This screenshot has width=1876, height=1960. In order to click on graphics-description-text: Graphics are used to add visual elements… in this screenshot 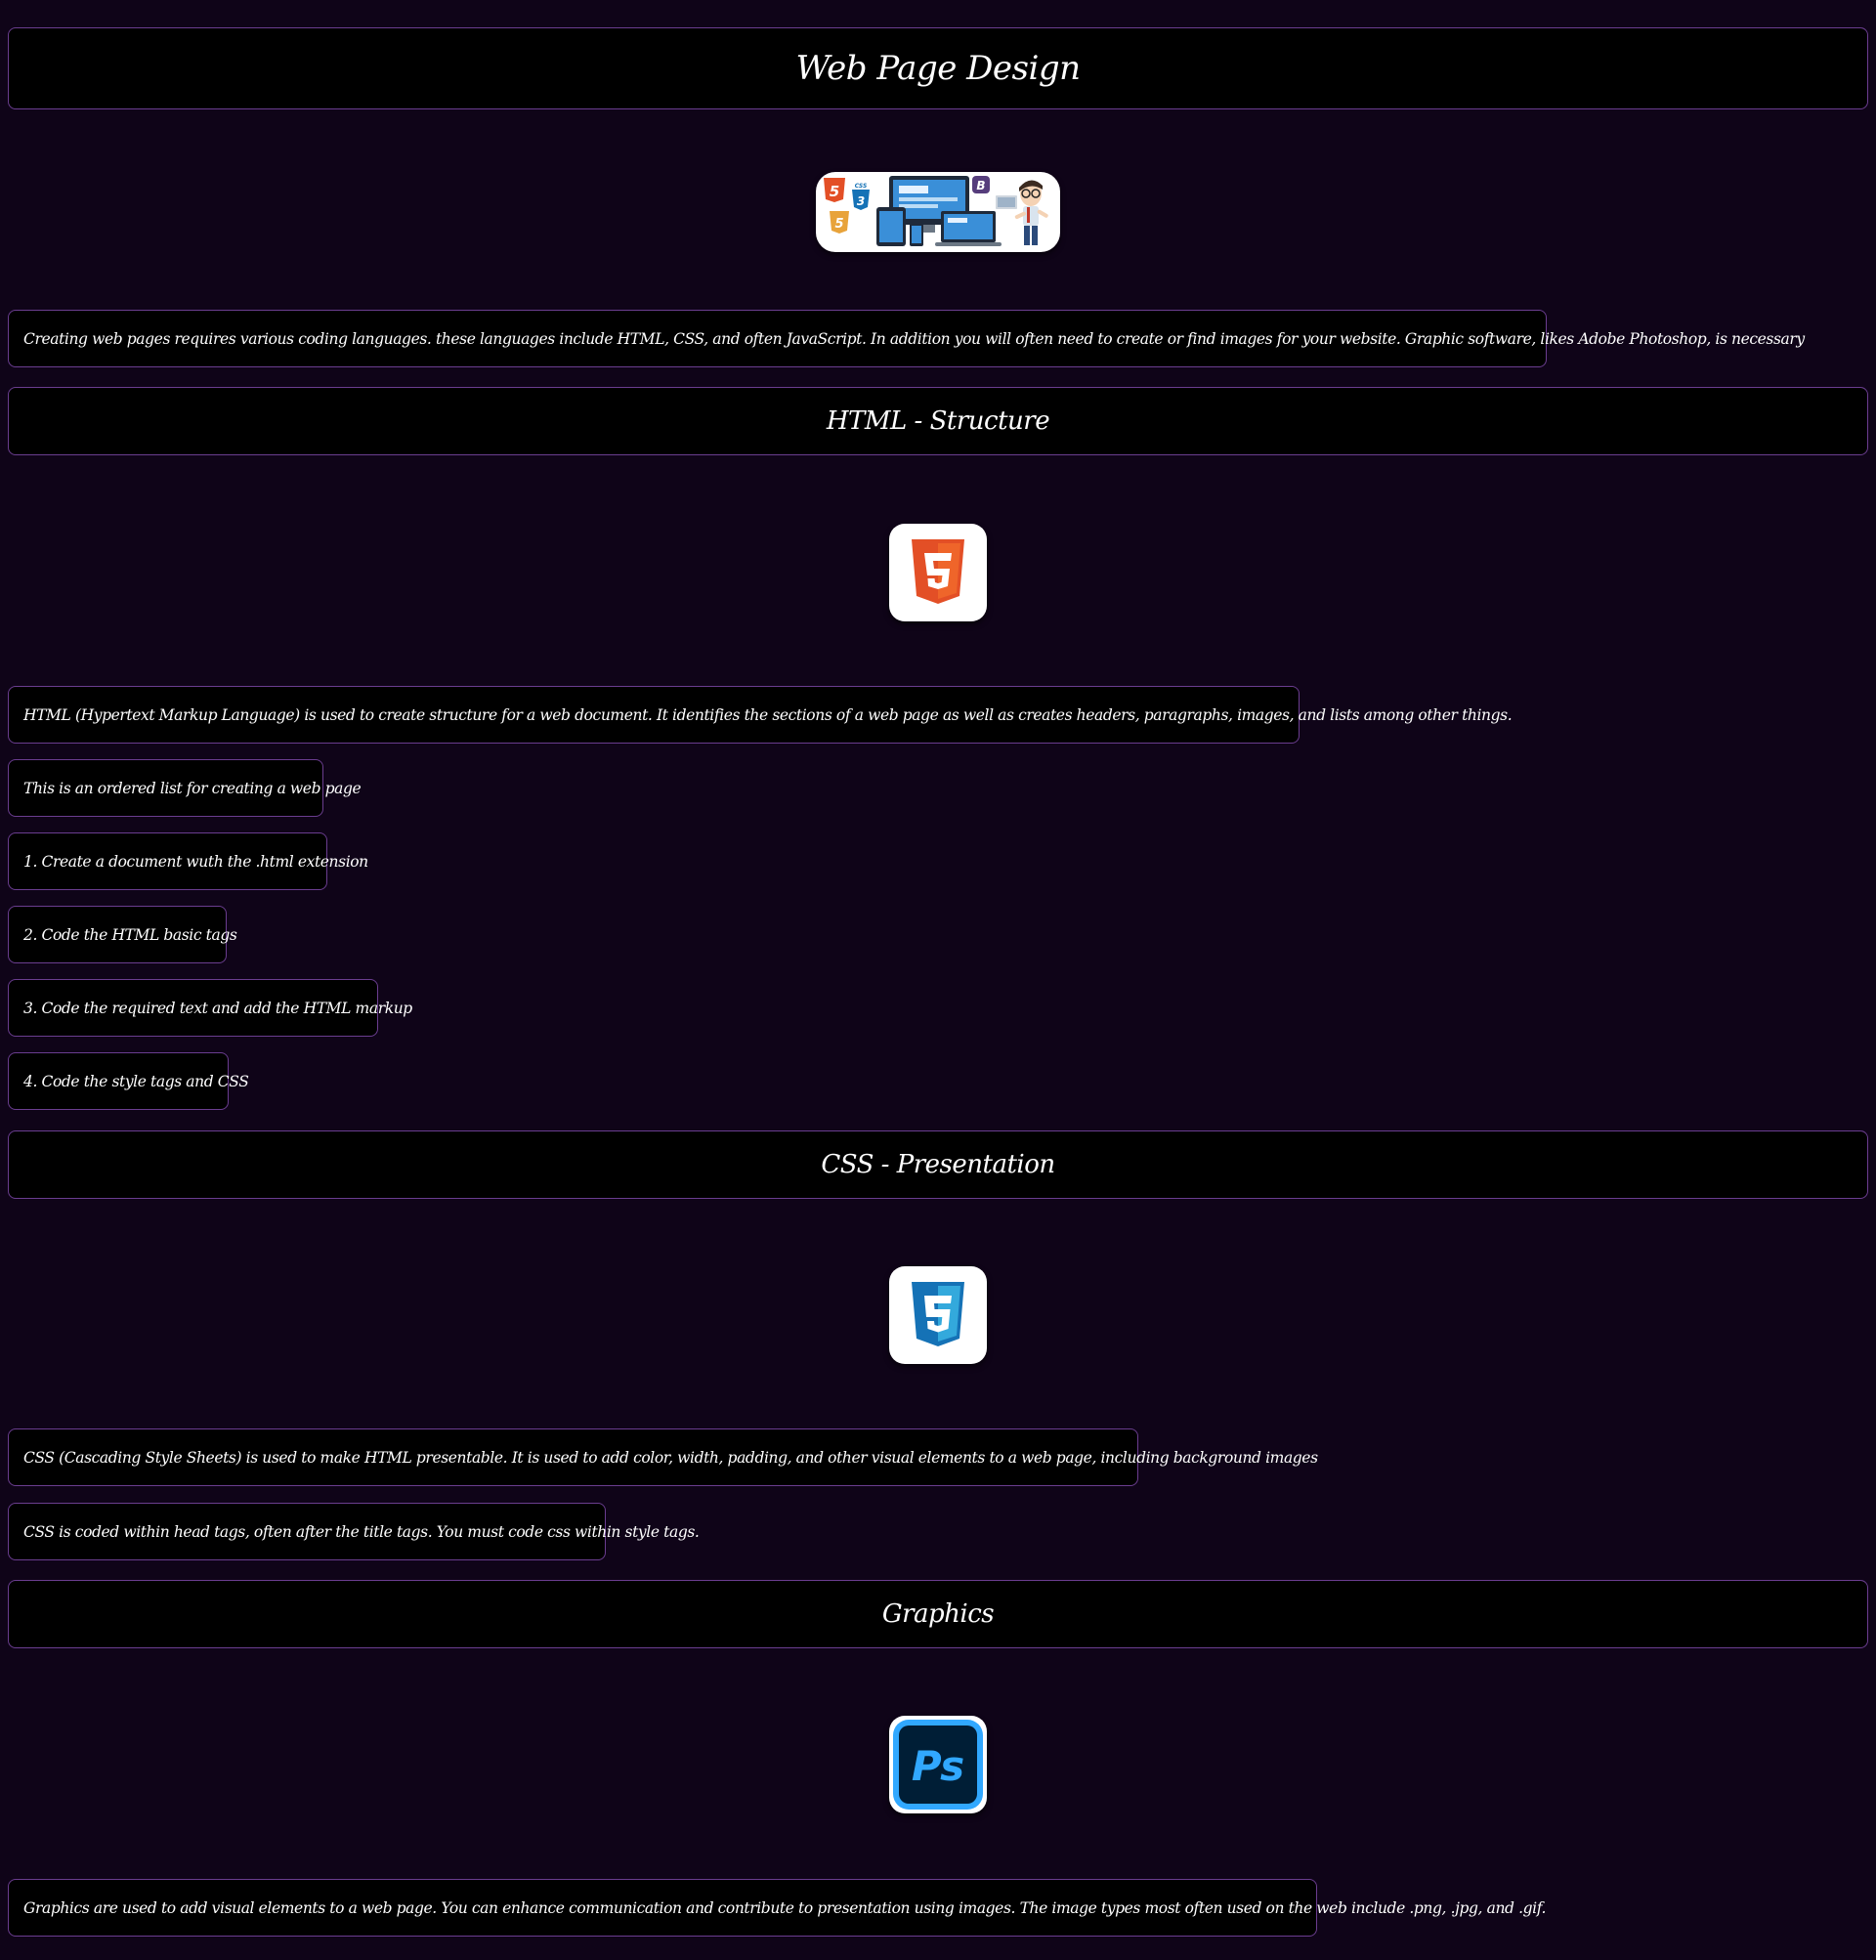, I will do `click(785, 1907)`.